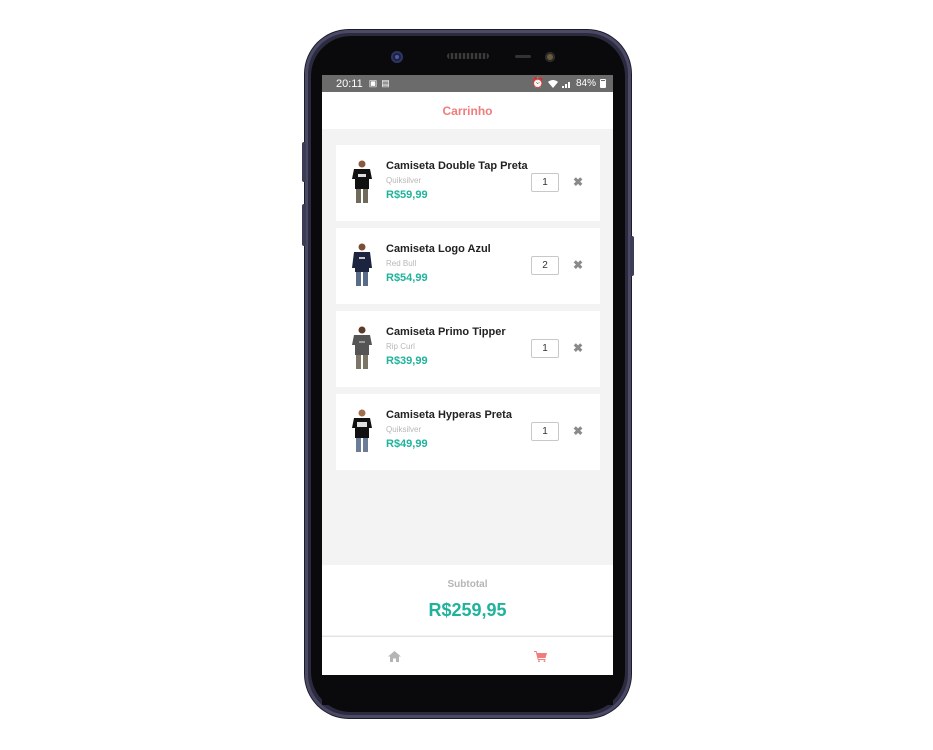 The image size is (933, 750). I want to click on notification-icon: ▤, so click(385, 83).